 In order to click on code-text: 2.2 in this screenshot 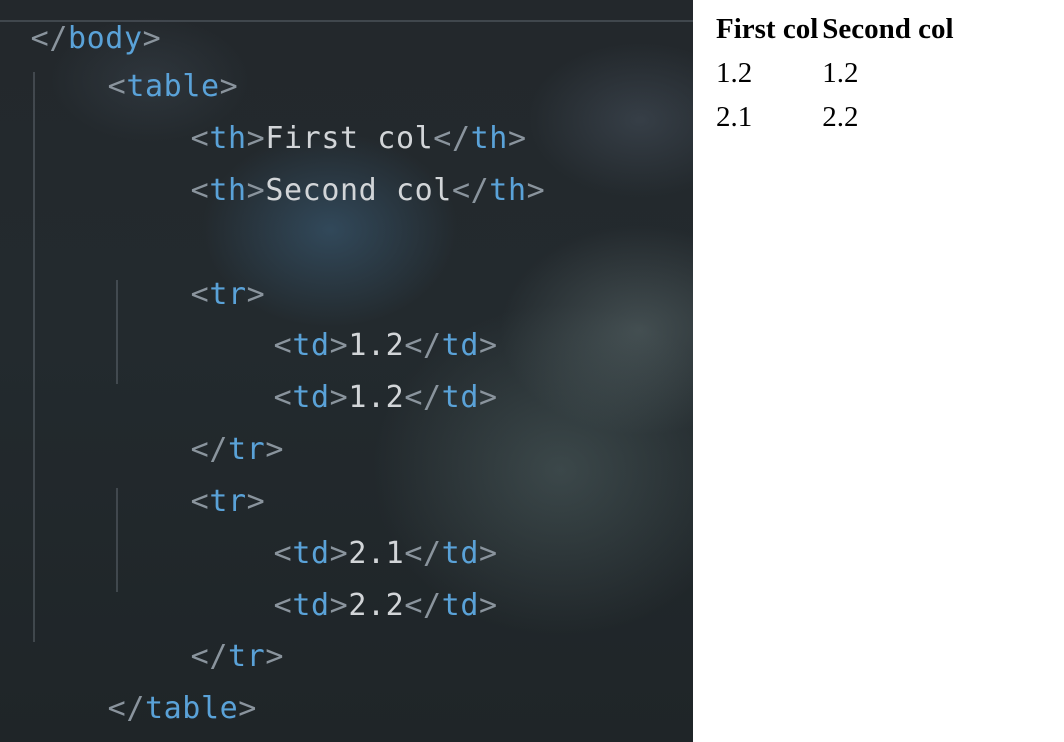, I will do `click(376, 605)`.